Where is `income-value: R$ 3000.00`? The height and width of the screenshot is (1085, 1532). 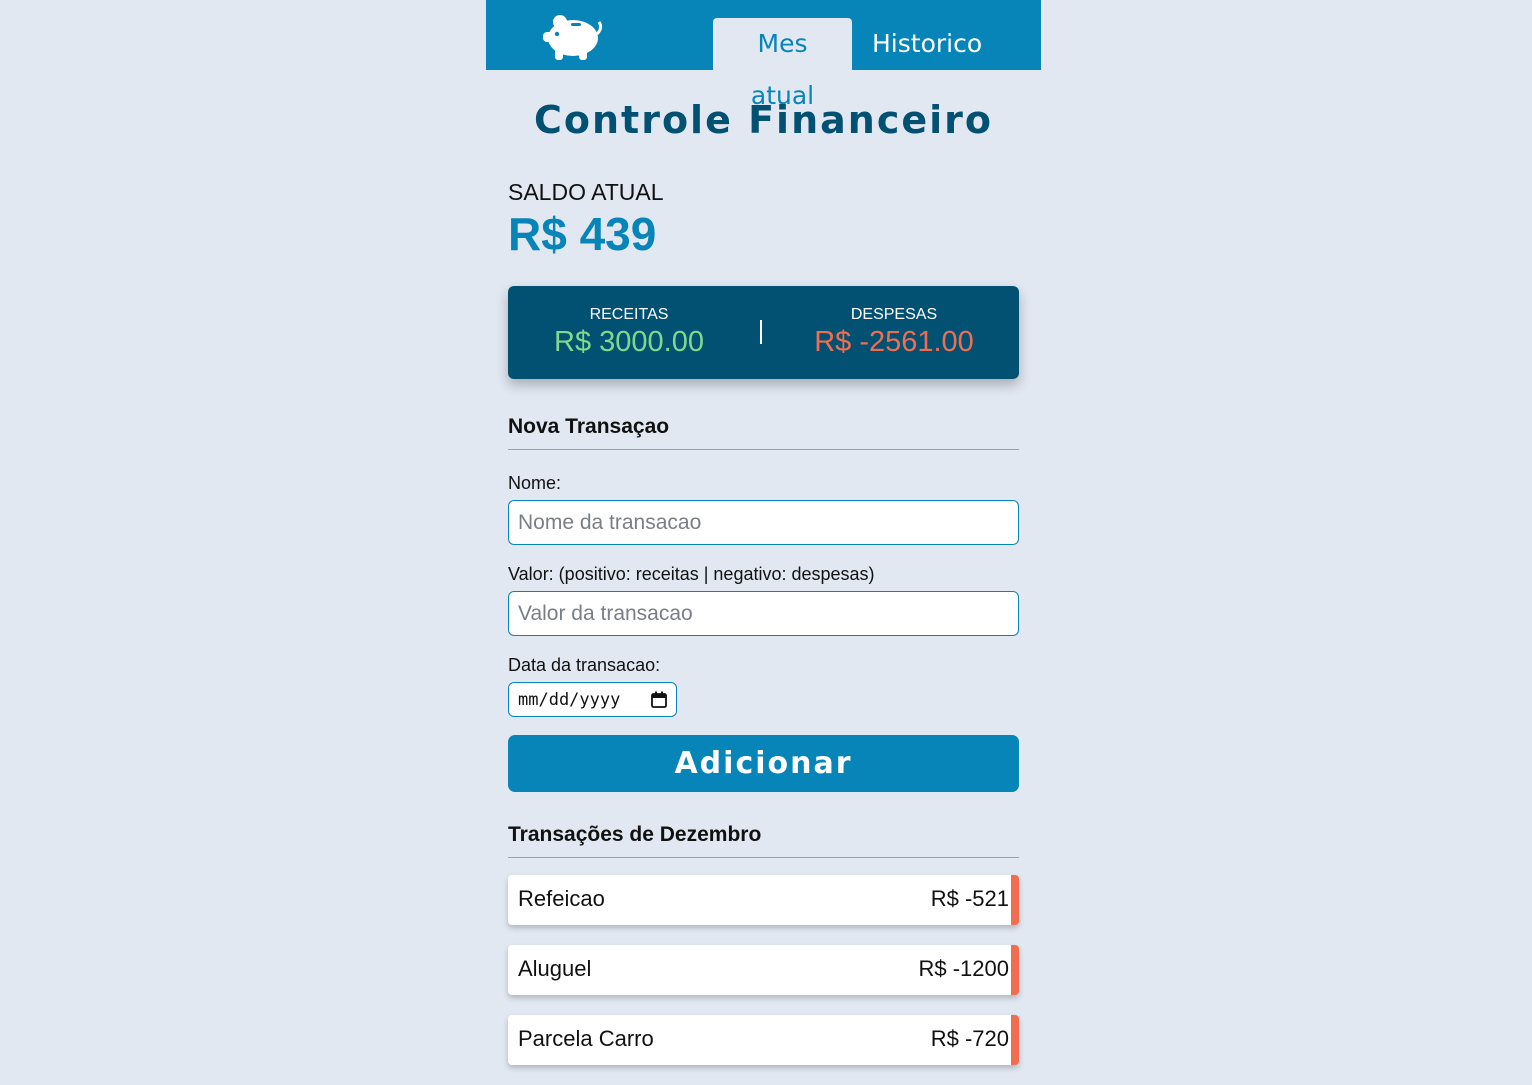
income-value: R$ 3000.00 is located at coordinates (629, 342).